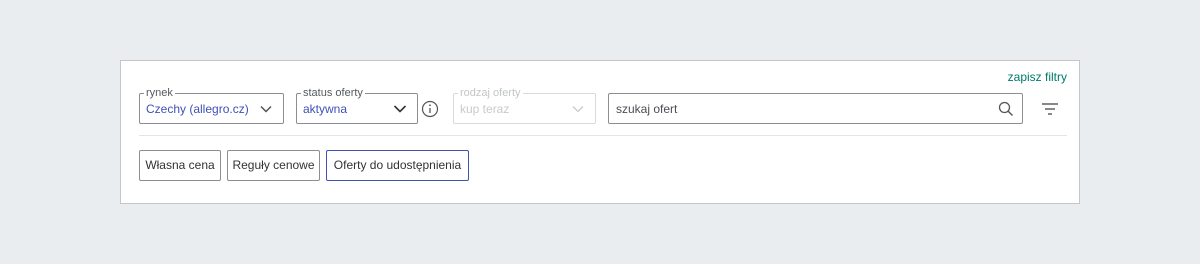 The width and height of the screenshot is (1200, 264). I want to click on search-icon, so click(1006, 109).